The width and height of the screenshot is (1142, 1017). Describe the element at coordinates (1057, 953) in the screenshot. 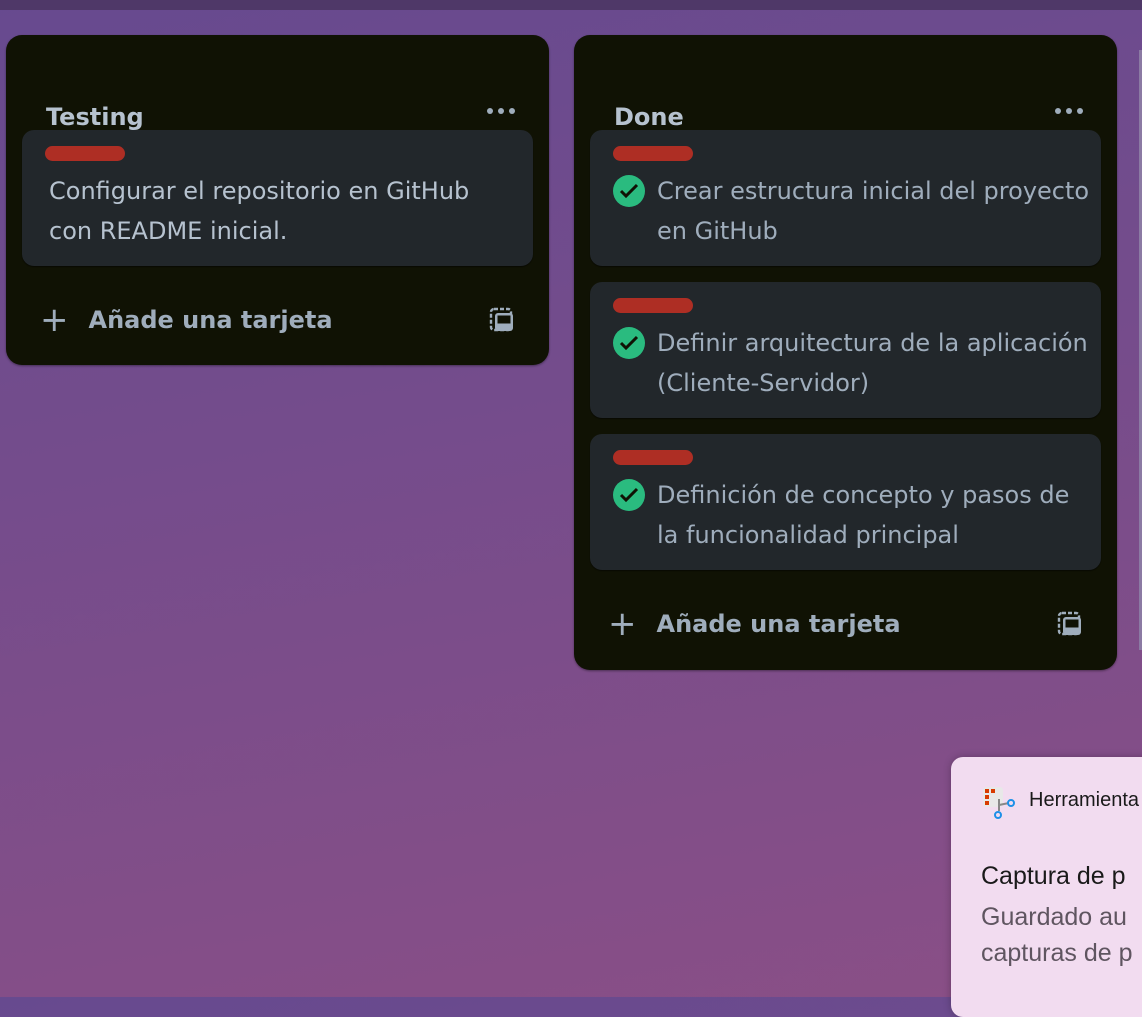

I see `toast-body-line: capturas de p` at that location.